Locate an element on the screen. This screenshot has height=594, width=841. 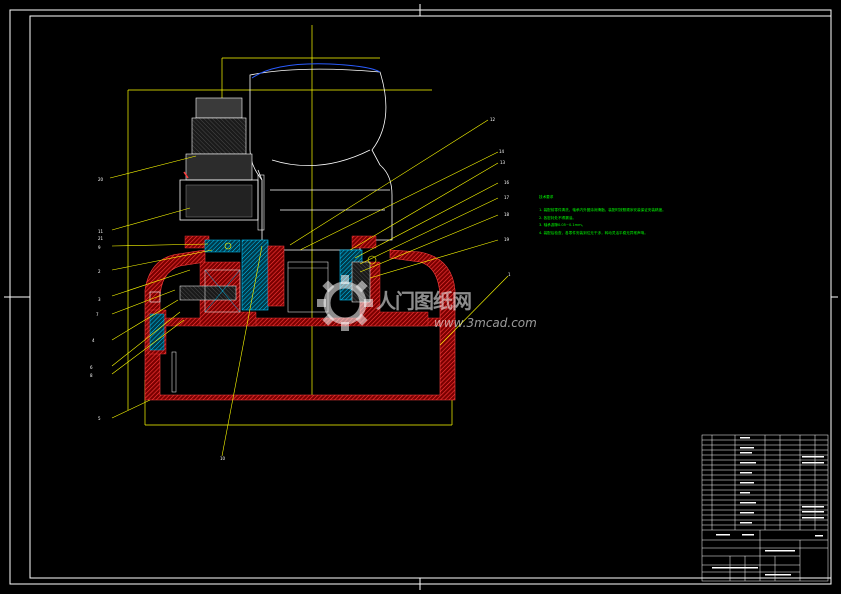
callout-10: 10 is located at coordinates (223, 458).